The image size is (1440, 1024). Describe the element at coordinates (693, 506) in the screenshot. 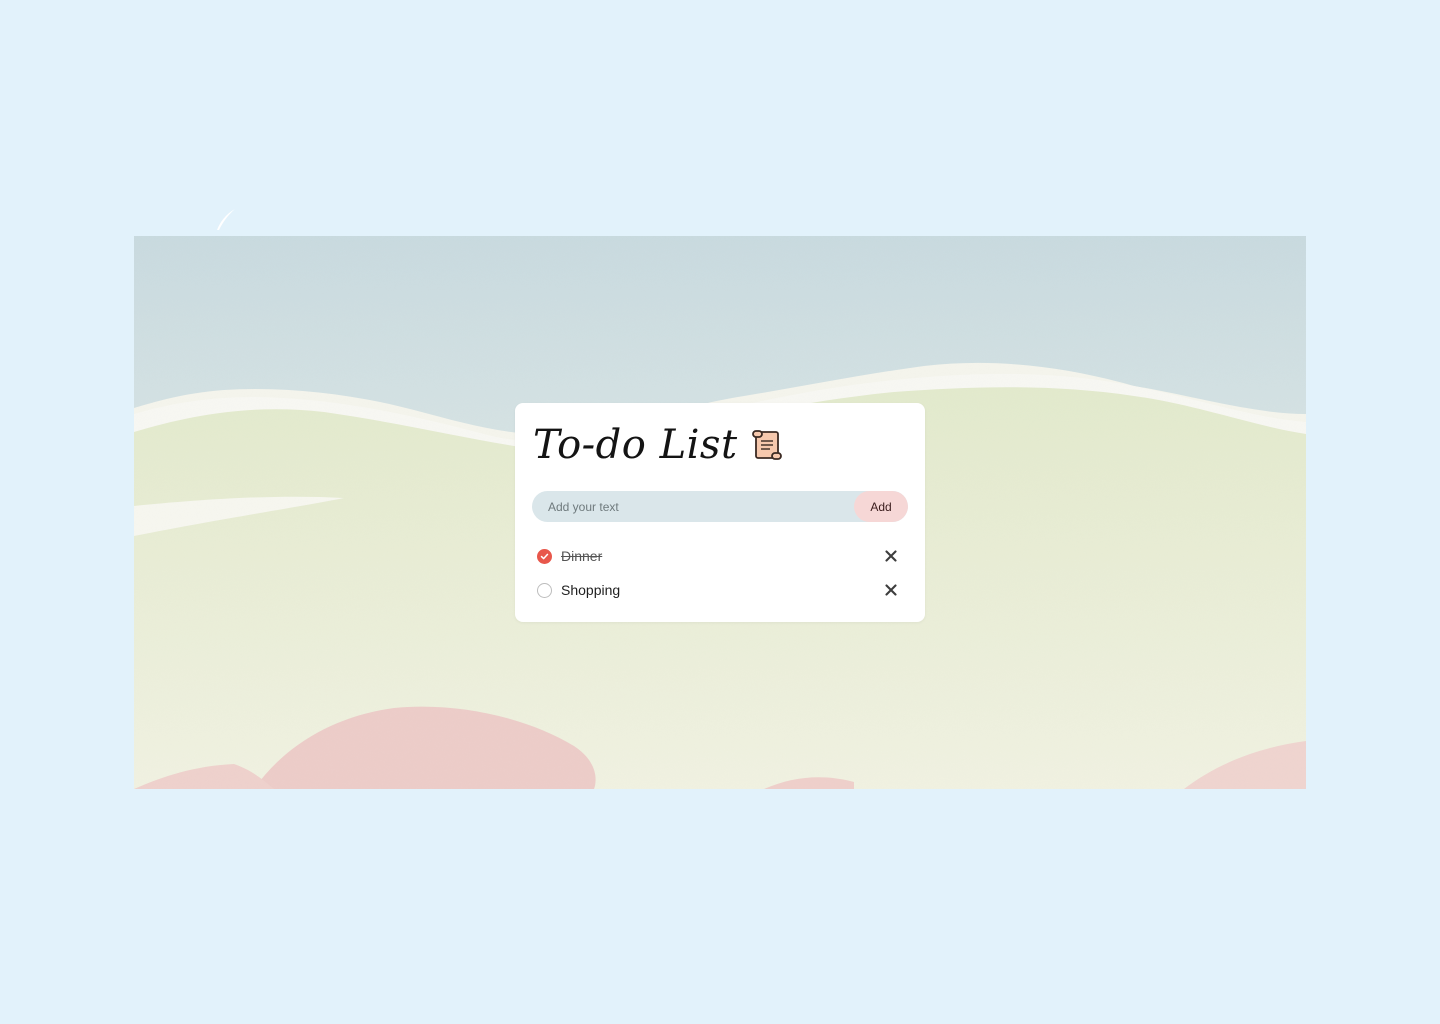

I see `task-input` at that location.